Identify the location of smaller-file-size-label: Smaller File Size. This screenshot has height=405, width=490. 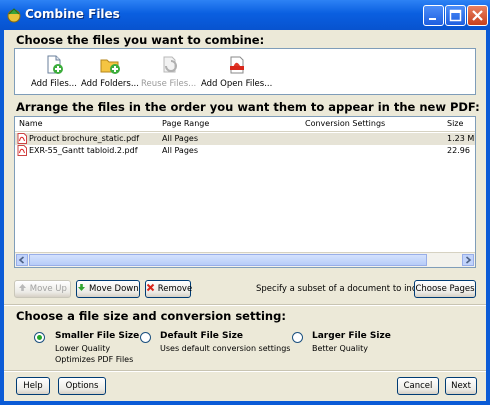
(97, 336).